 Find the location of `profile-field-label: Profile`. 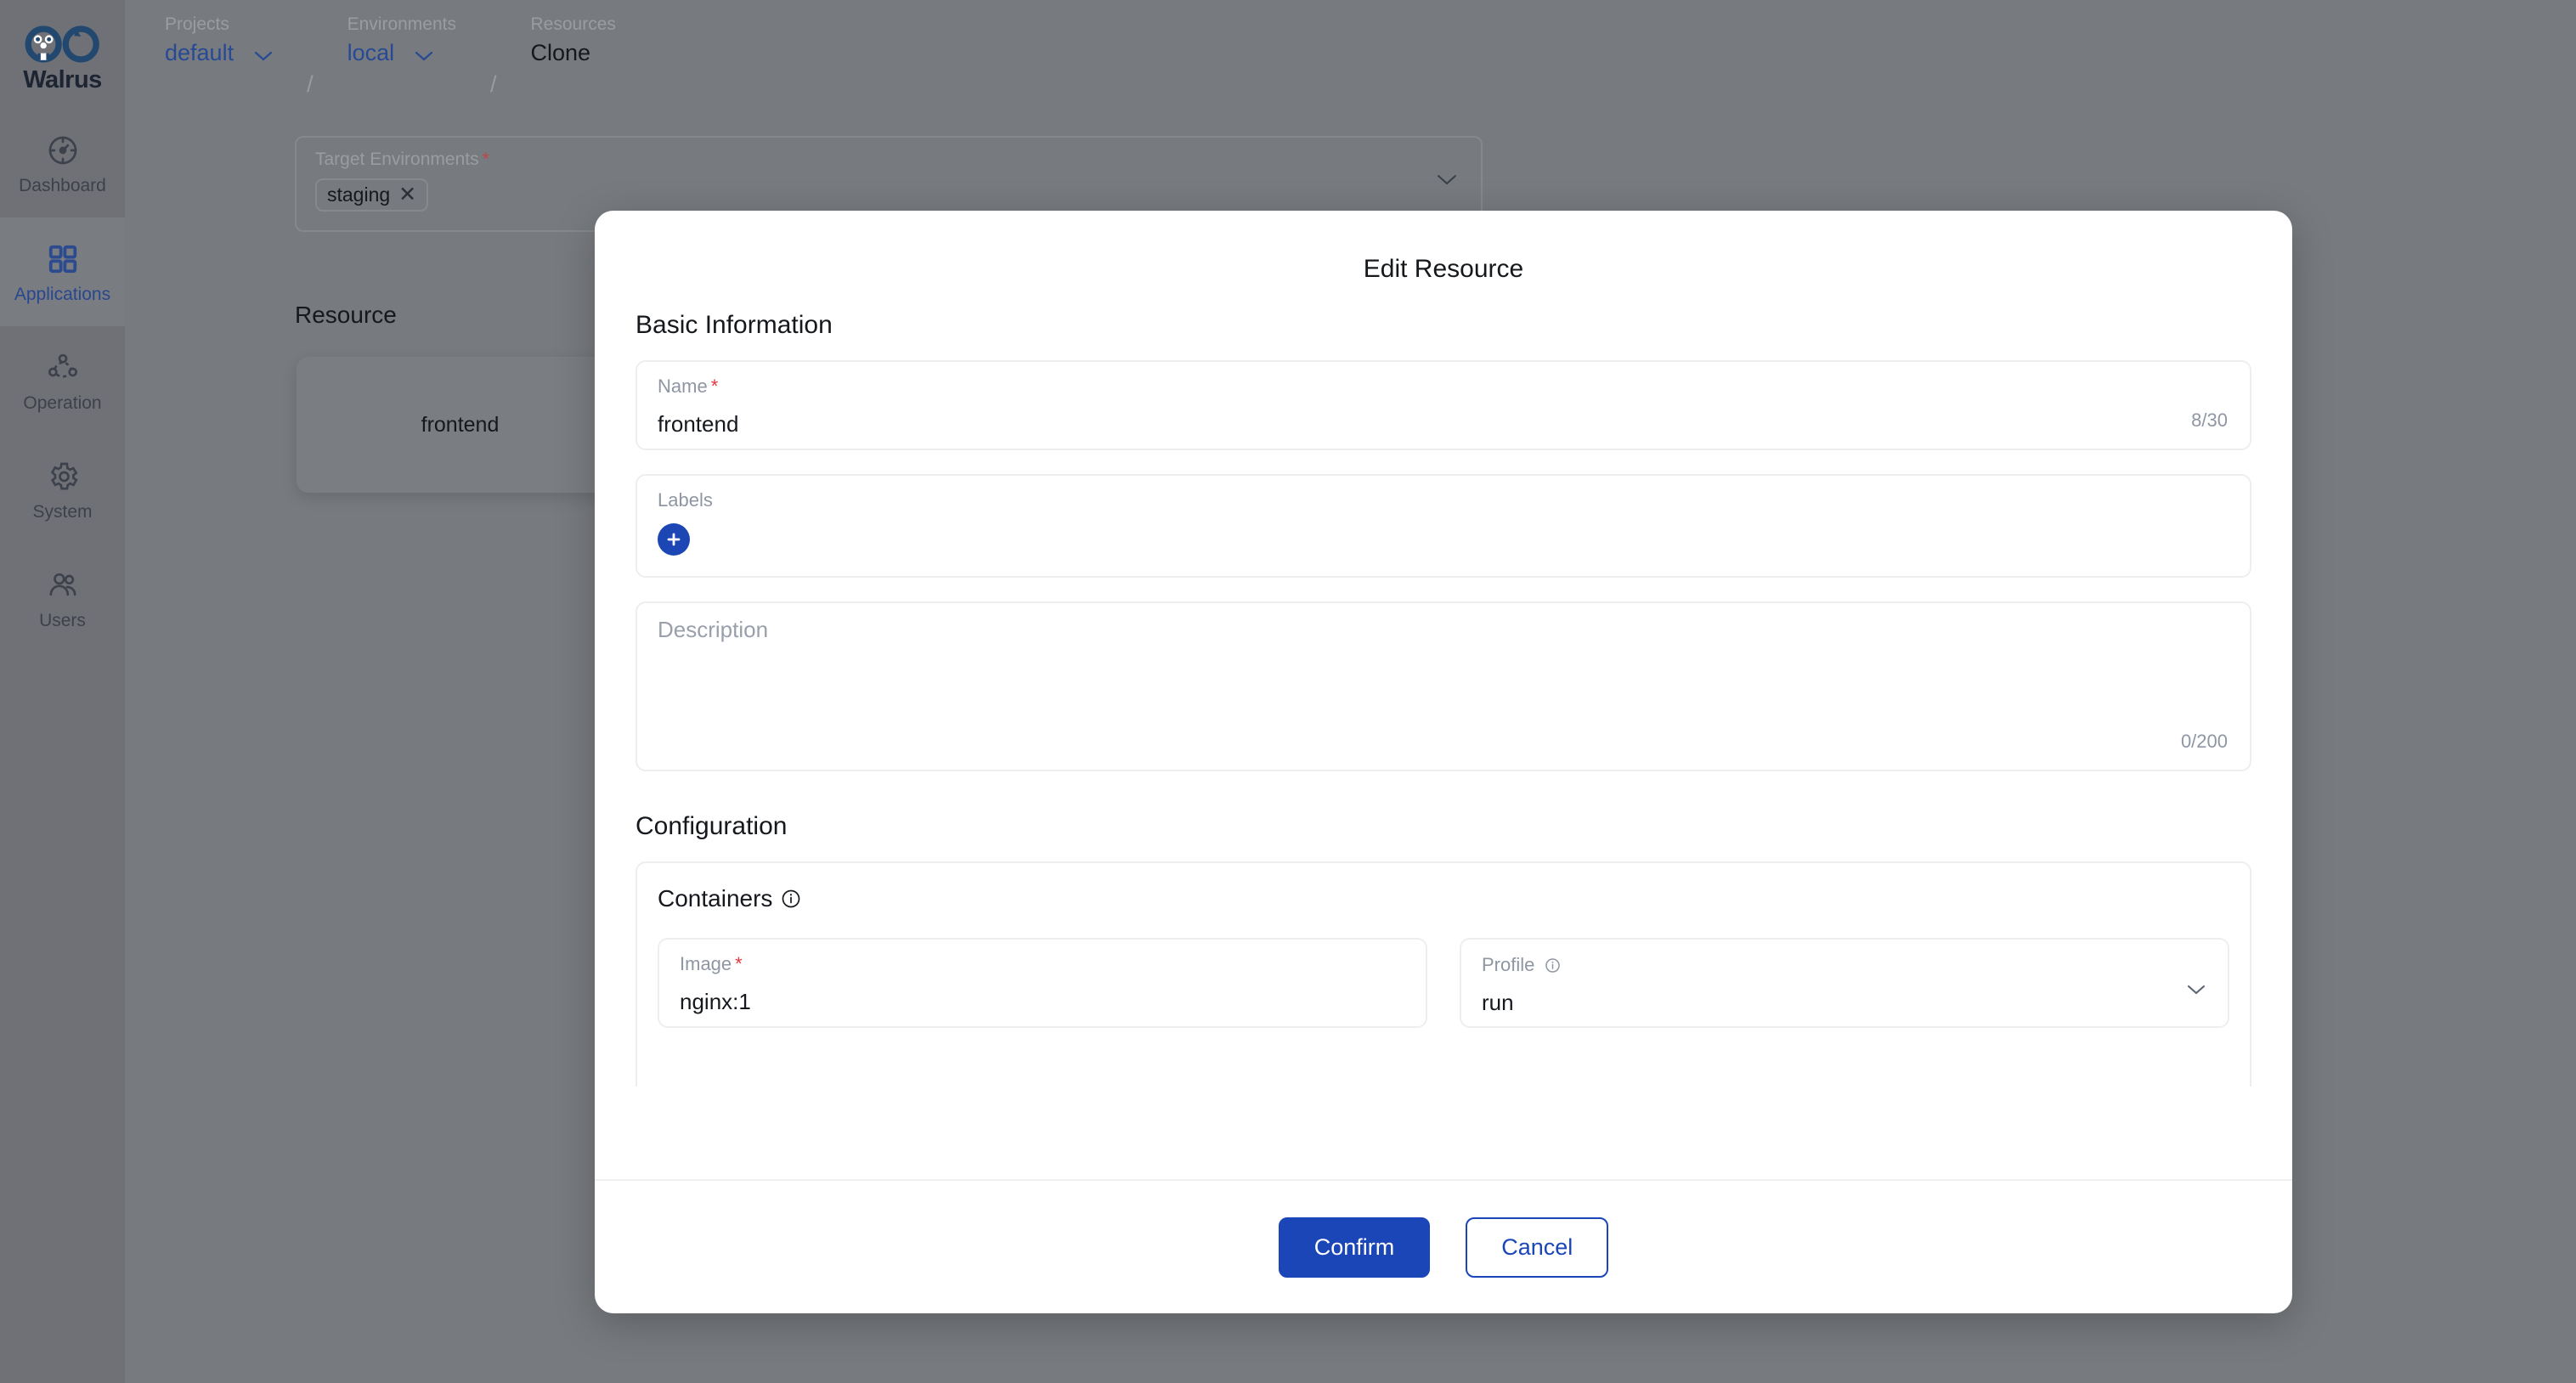

profile-field-label: Profile is located at coordinates (1844, 964).